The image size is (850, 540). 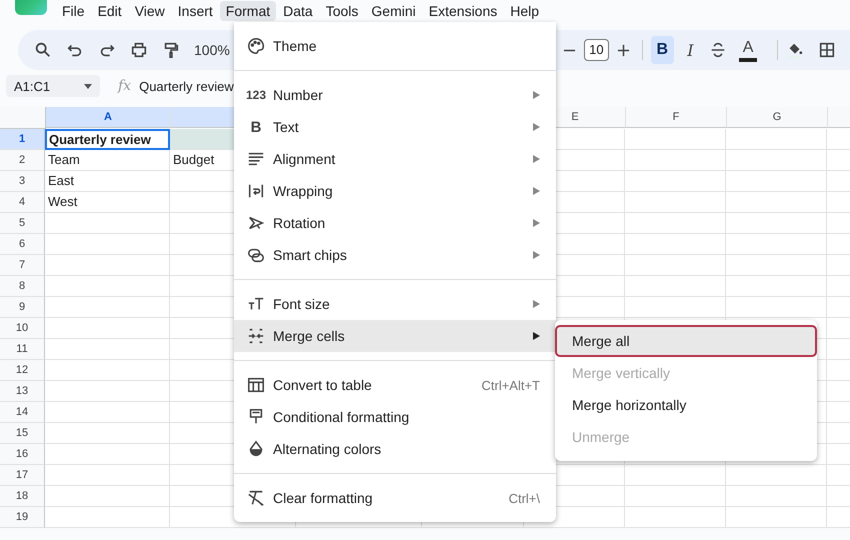 I want to click on bold-icon: B, so click(x=256, y=127).